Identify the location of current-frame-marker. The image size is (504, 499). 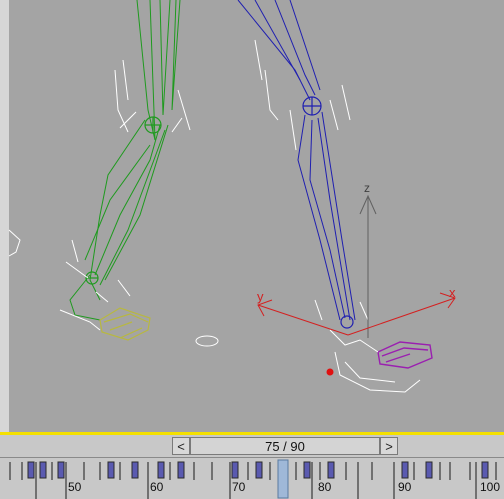
(283, 479).